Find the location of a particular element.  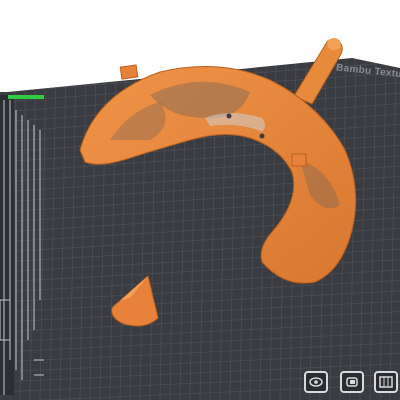

support-paint-button is located at coordinates (352, 382).